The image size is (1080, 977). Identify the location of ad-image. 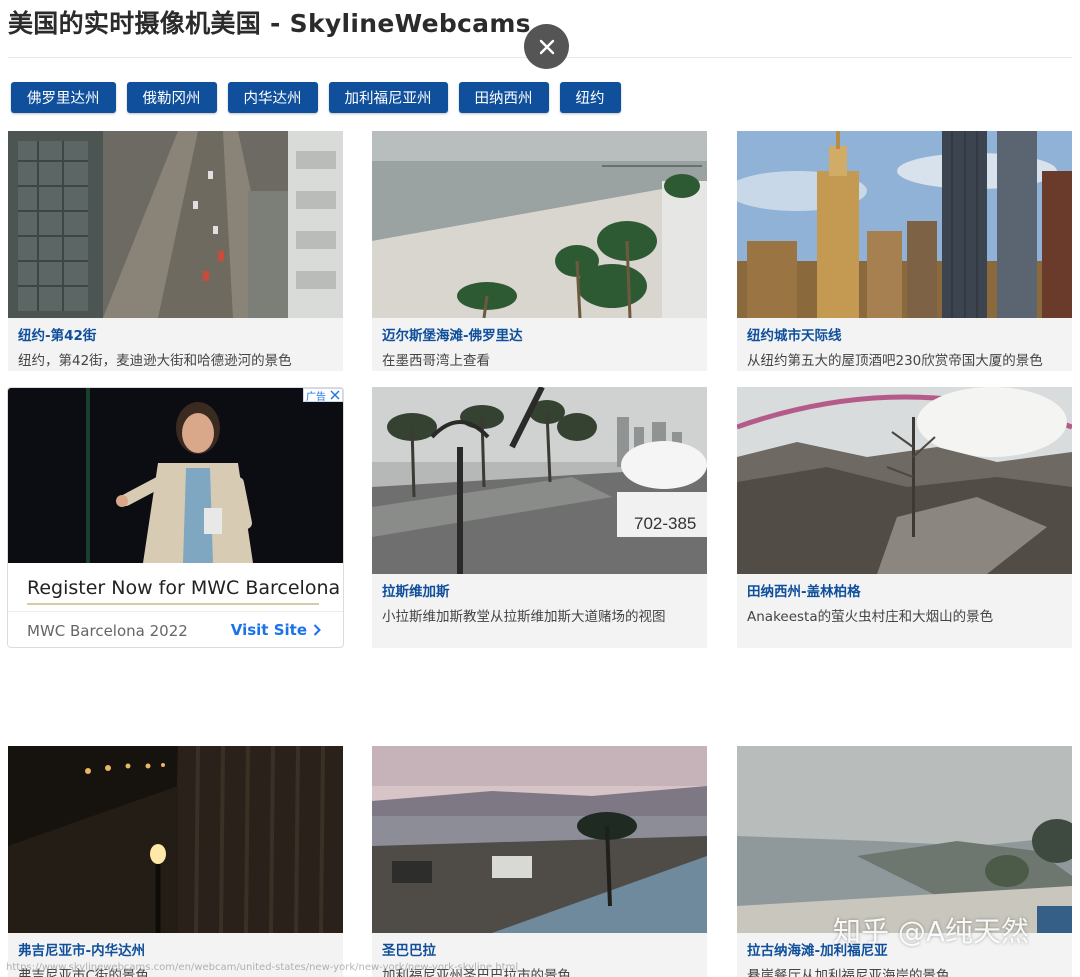
(175, 475).